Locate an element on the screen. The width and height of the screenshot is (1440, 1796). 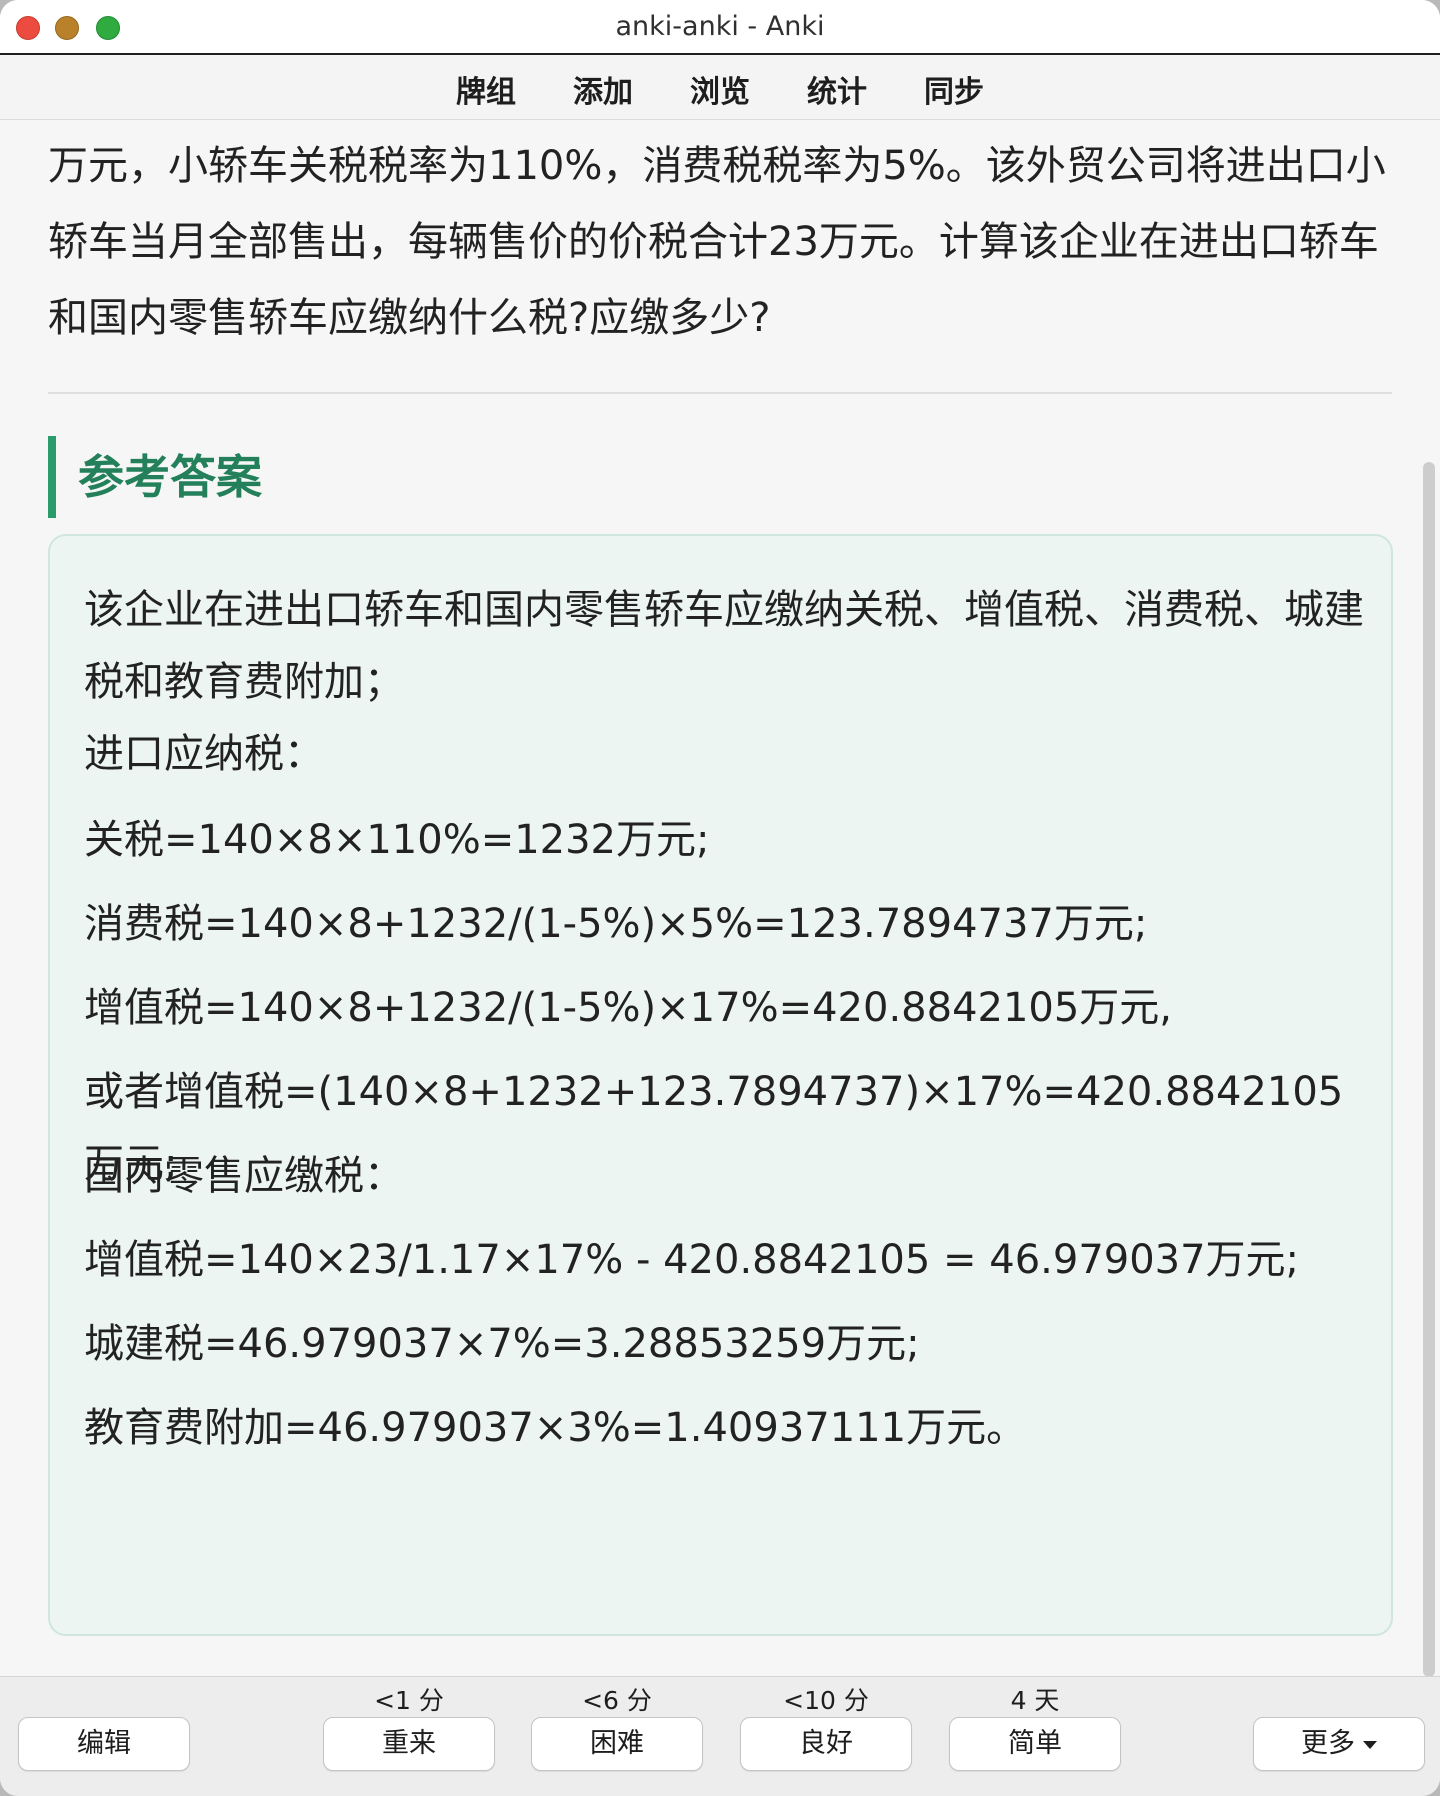
again-button: 重来 is located at coordinates (409, 1744).